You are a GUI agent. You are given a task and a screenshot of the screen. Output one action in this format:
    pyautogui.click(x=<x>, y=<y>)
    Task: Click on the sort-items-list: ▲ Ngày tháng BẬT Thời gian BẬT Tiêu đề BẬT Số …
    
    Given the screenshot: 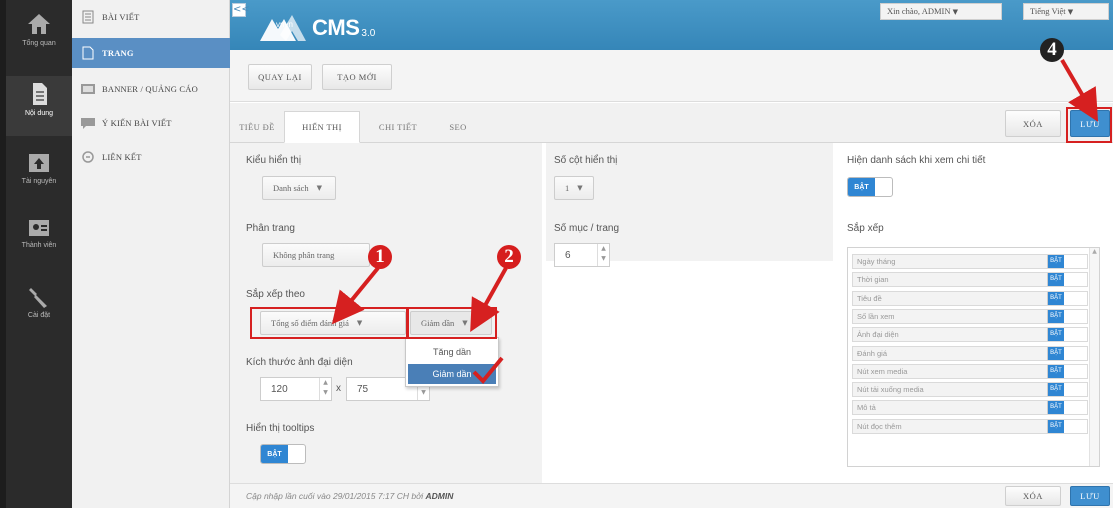 What is the action you would take?
    pyautogui.click(x=973, y=357)
    